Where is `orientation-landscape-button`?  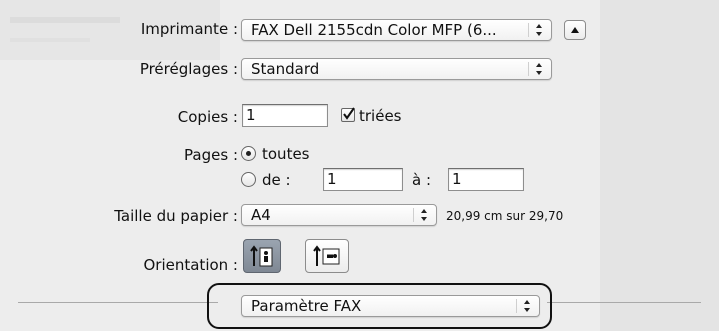
orientation-landscape-button is located at coordinates (327, 256).